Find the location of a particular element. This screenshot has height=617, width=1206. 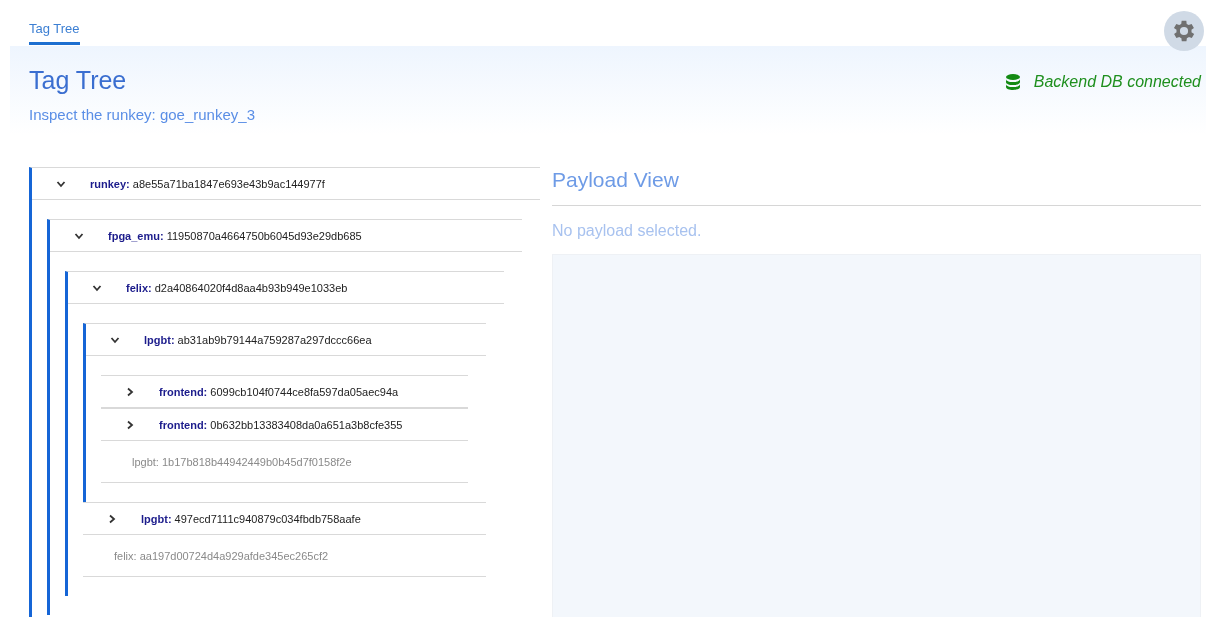

payload-entry: lpgbt: 1b17b818b44942449b0b45d7f0158f2e is located at coordinates (242, 461).